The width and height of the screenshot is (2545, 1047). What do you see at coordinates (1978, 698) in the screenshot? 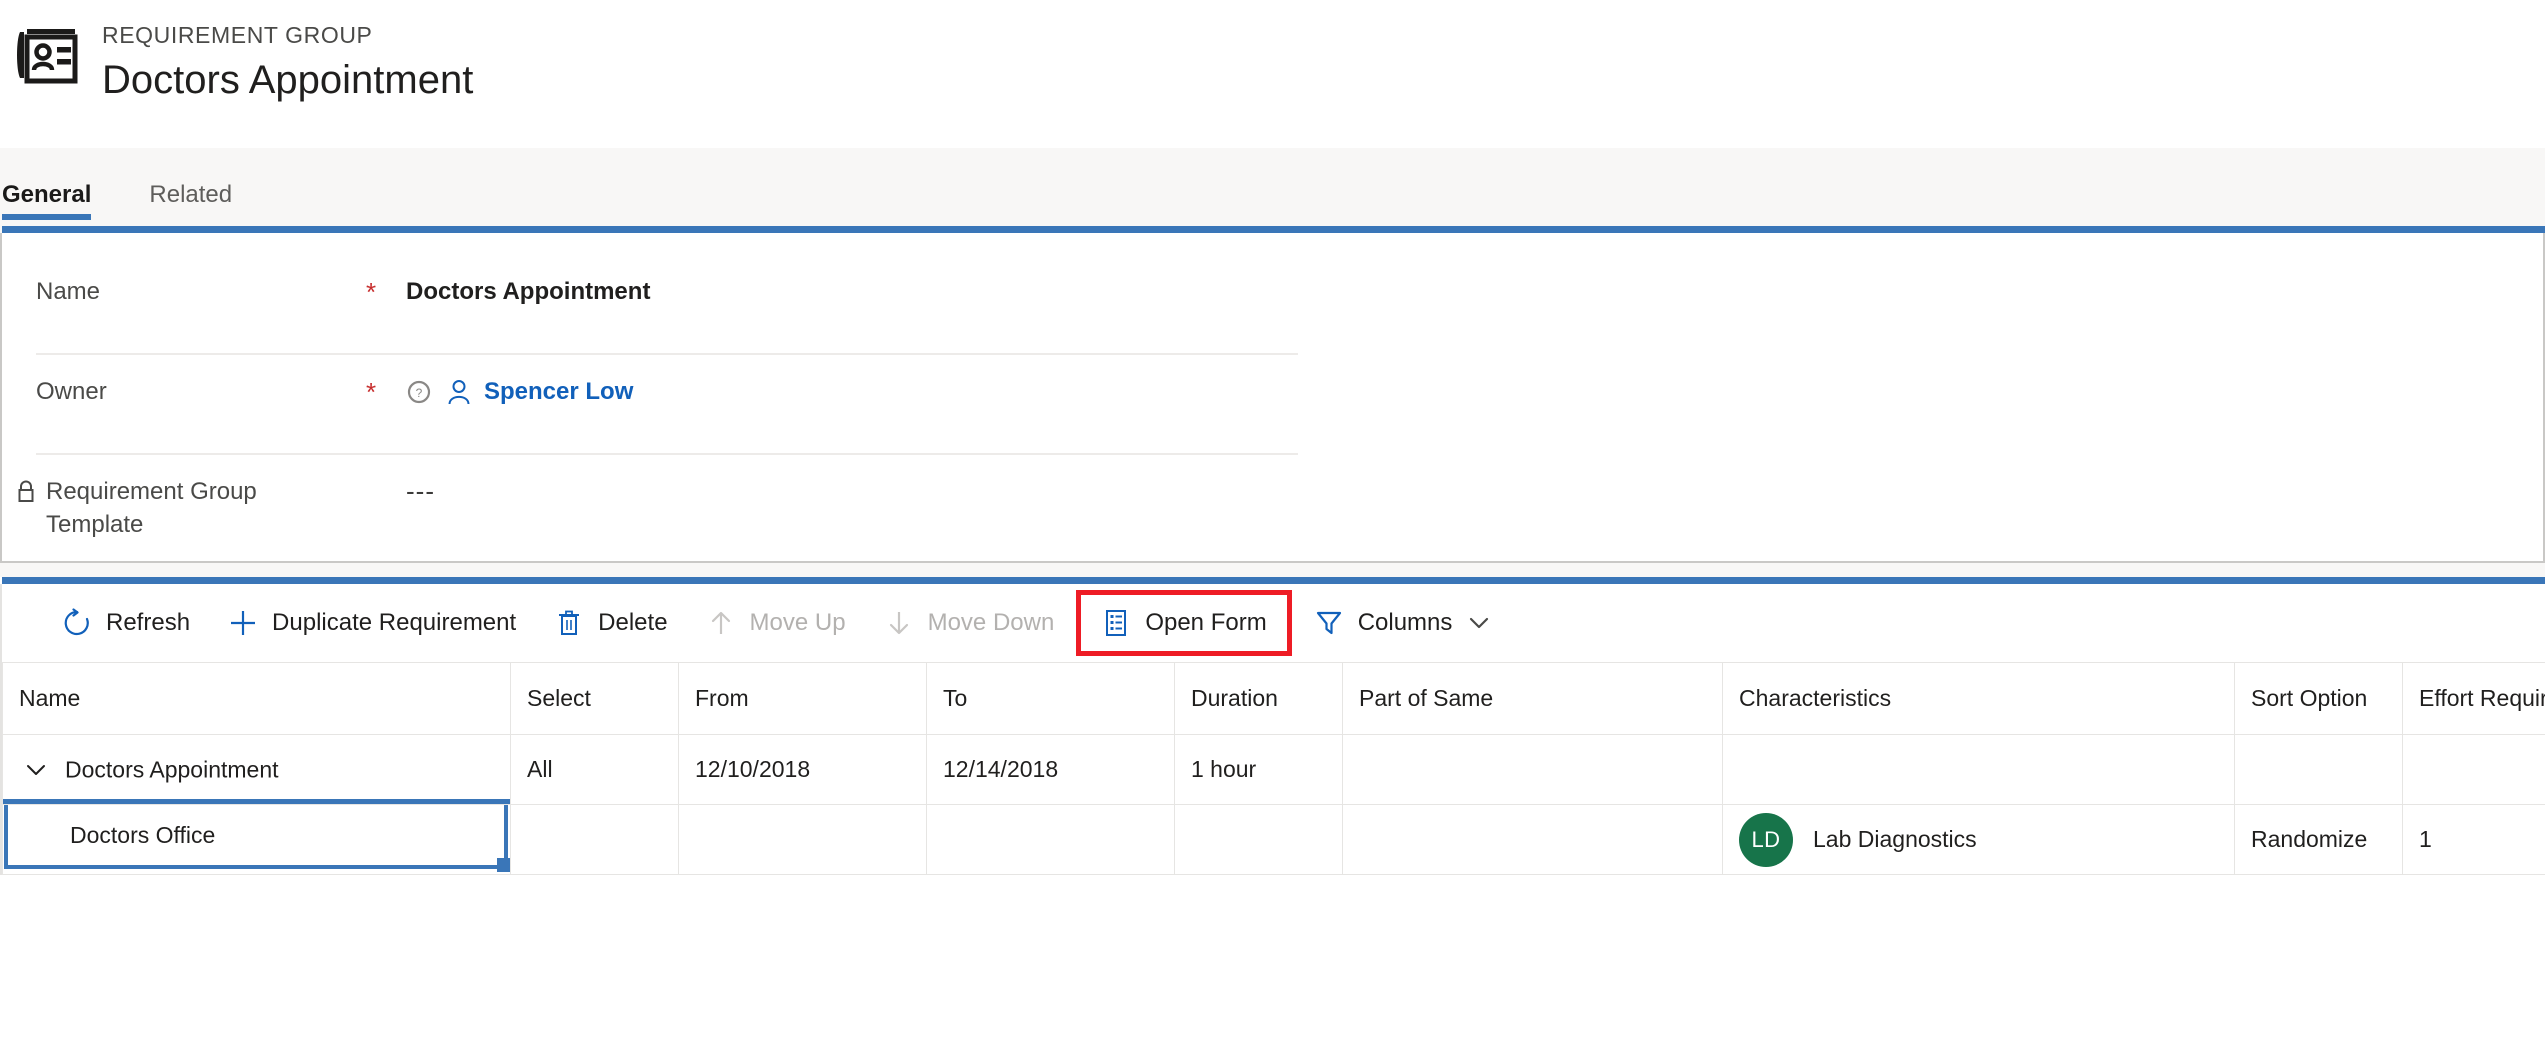
I see `column-header-characteristics: Characteristics` at bounding box center [1978, 698].